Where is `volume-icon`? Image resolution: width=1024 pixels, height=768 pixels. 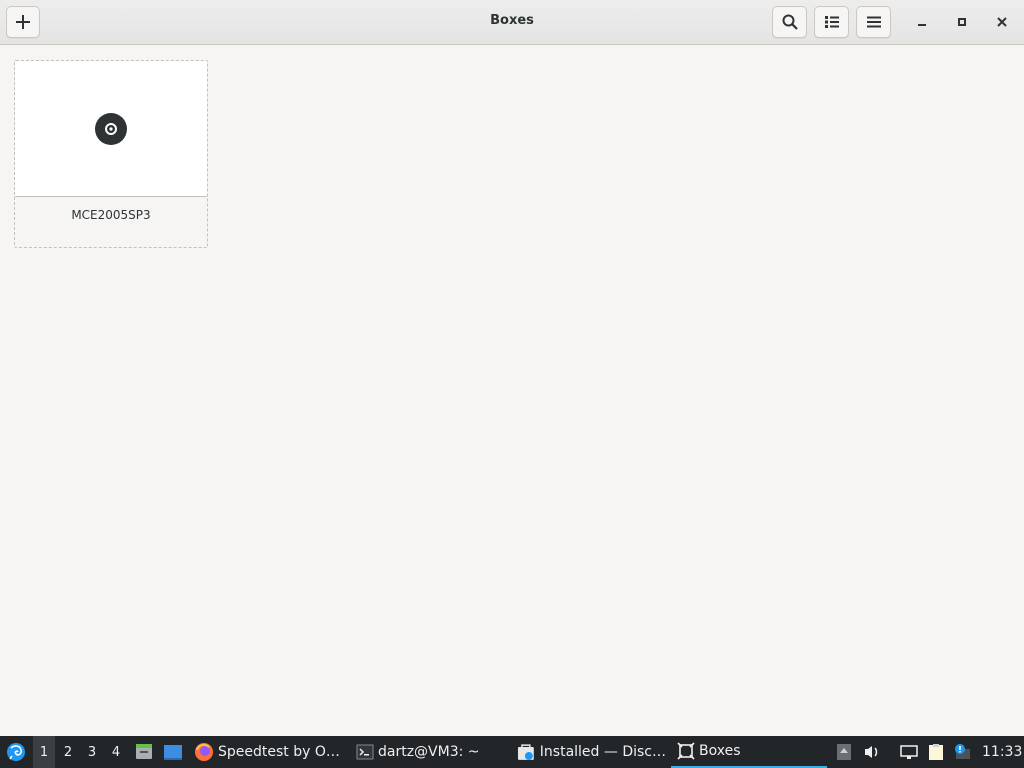
volume-icon is located at coordinates (872, 752).